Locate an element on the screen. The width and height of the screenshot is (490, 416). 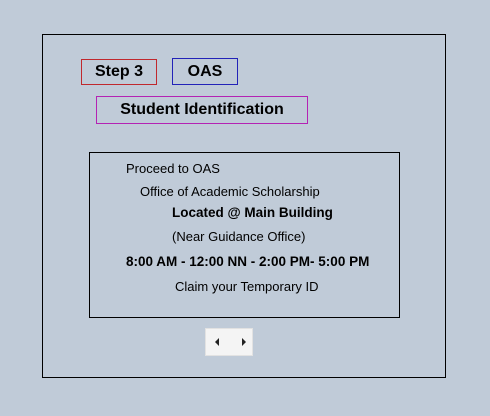
arrow-left-icon is located at coordinates (217, 342).